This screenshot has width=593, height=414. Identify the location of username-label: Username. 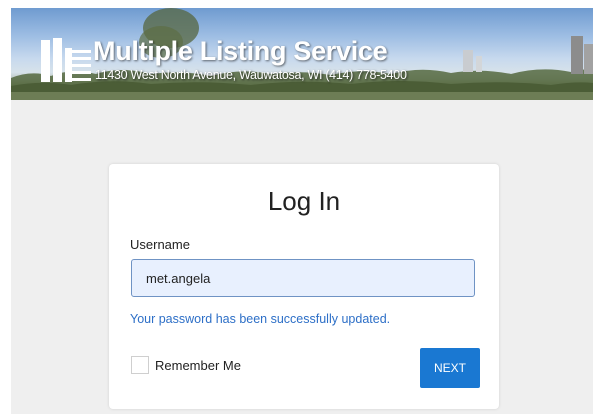
(160, 244).